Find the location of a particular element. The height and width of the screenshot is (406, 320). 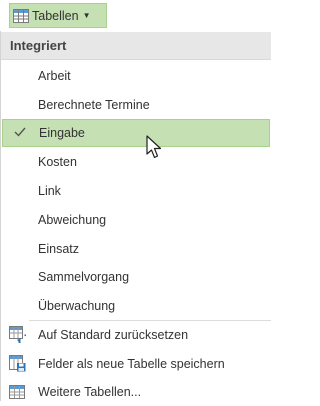

menu-item-kosten: Kosten is located at coordinates (136, 162).